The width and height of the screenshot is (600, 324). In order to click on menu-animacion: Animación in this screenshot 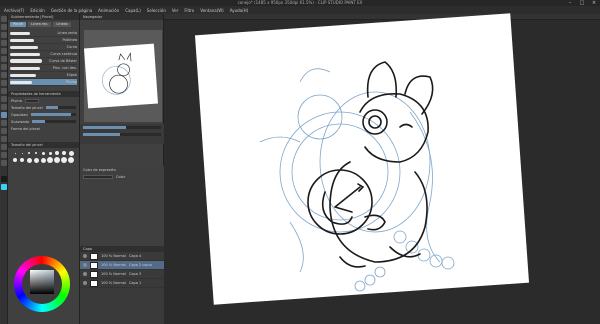, I will do `click(108, 10)`.